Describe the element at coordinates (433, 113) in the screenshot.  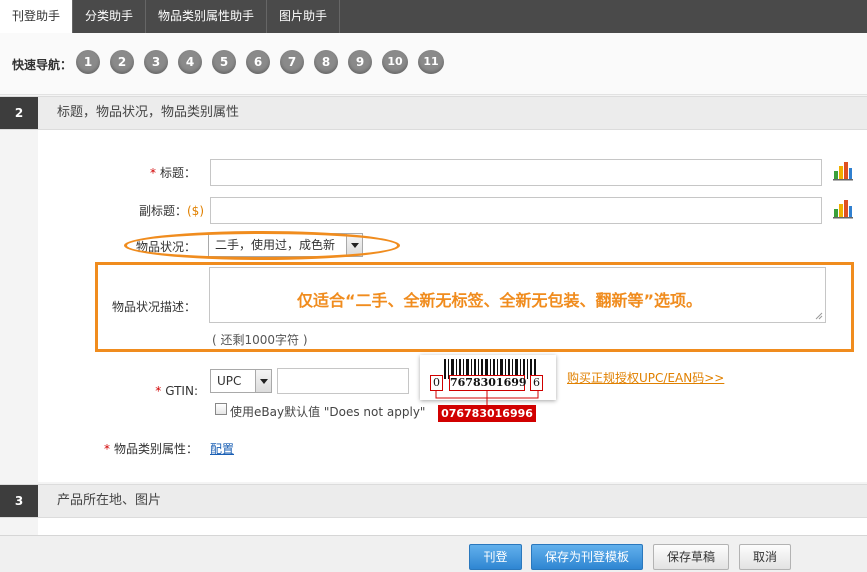
I see `section-header-2: 2 标题，物品状况，物品类别属性` at that location.